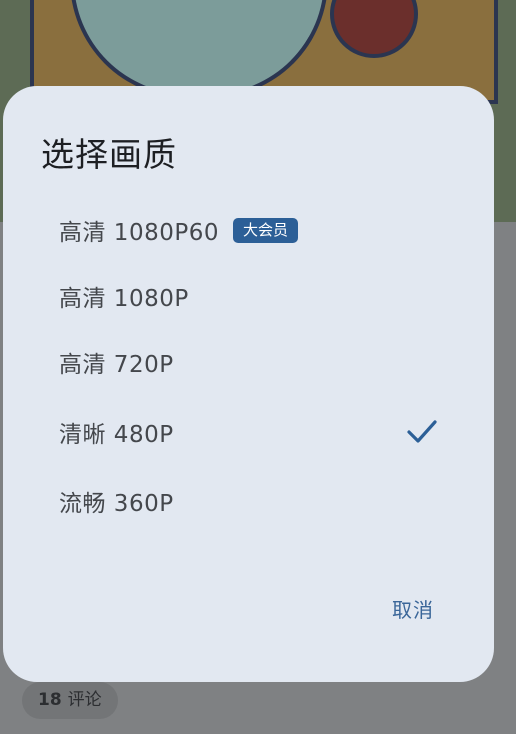 This screenshot has width=516, height=734. I want to click on cancel-button: 取消, so click(413, 608).